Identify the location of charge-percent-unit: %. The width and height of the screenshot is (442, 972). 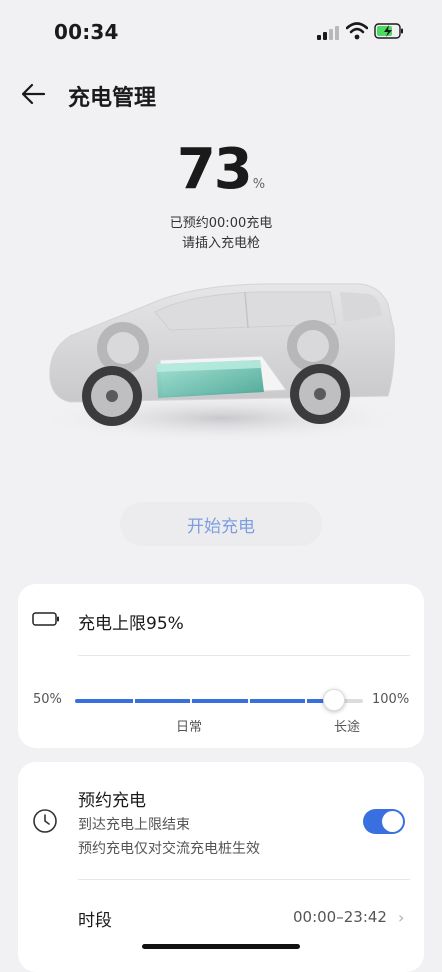
(259, 184).